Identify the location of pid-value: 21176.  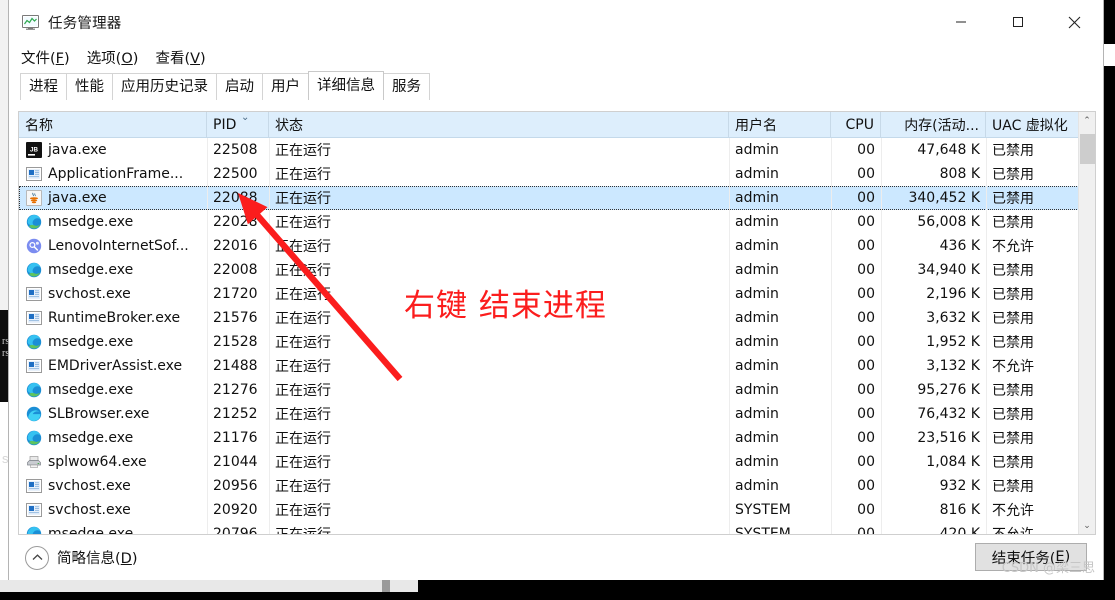
(235, 438).